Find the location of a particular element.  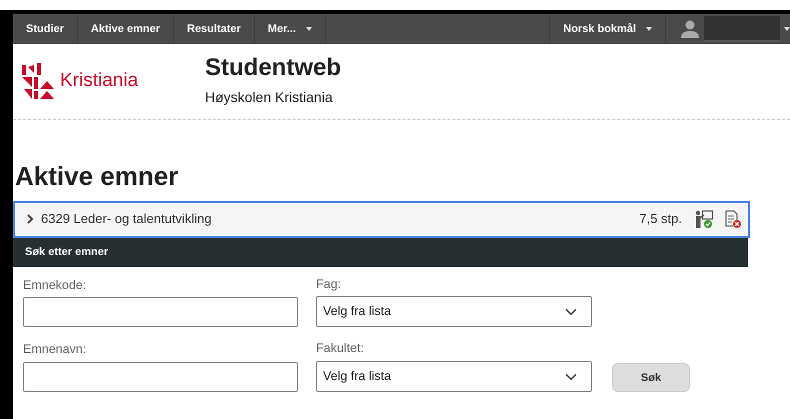

site-subtitle: Høyskolen Kristiania is located at coordinates (269, 98).